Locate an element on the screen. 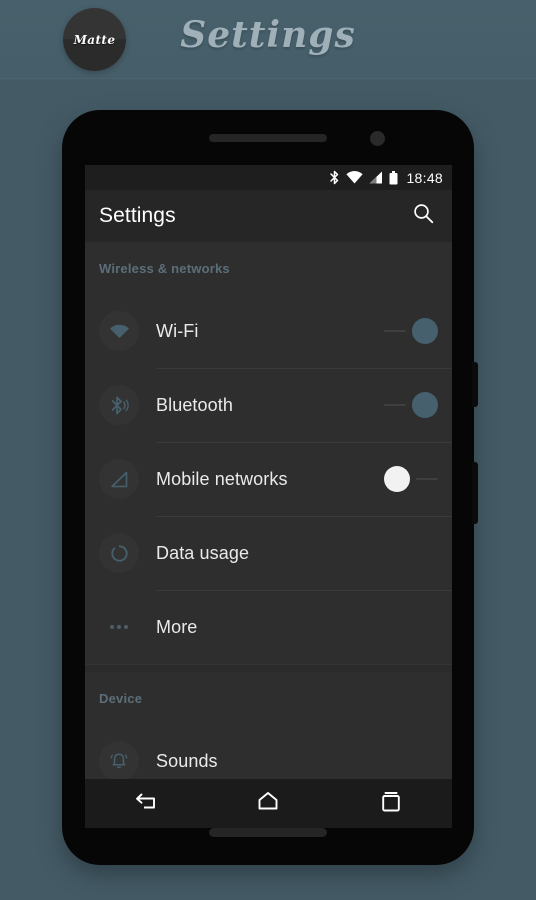 The height and width of the screenshot is (900, 536). search-button is located at coordinates (423, 216).